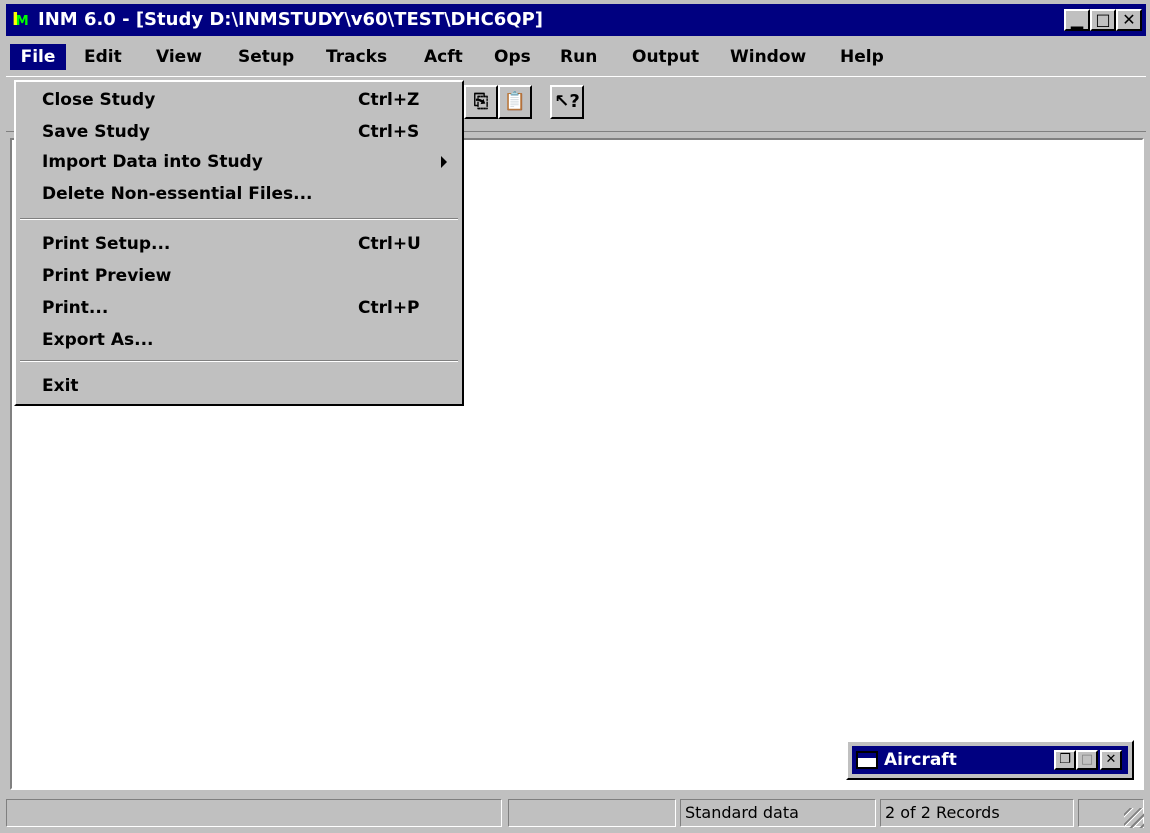  I want to click on menu-edit: Edit, so click(103, 57).